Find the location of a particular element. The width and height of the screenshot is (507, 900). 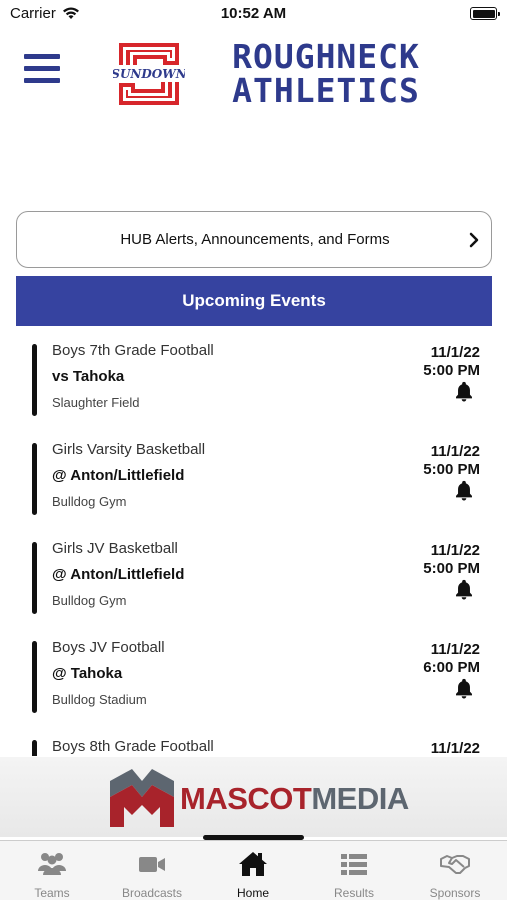

sponsor-name: MASCOTMEDIA is located at coordinates (294, 799).